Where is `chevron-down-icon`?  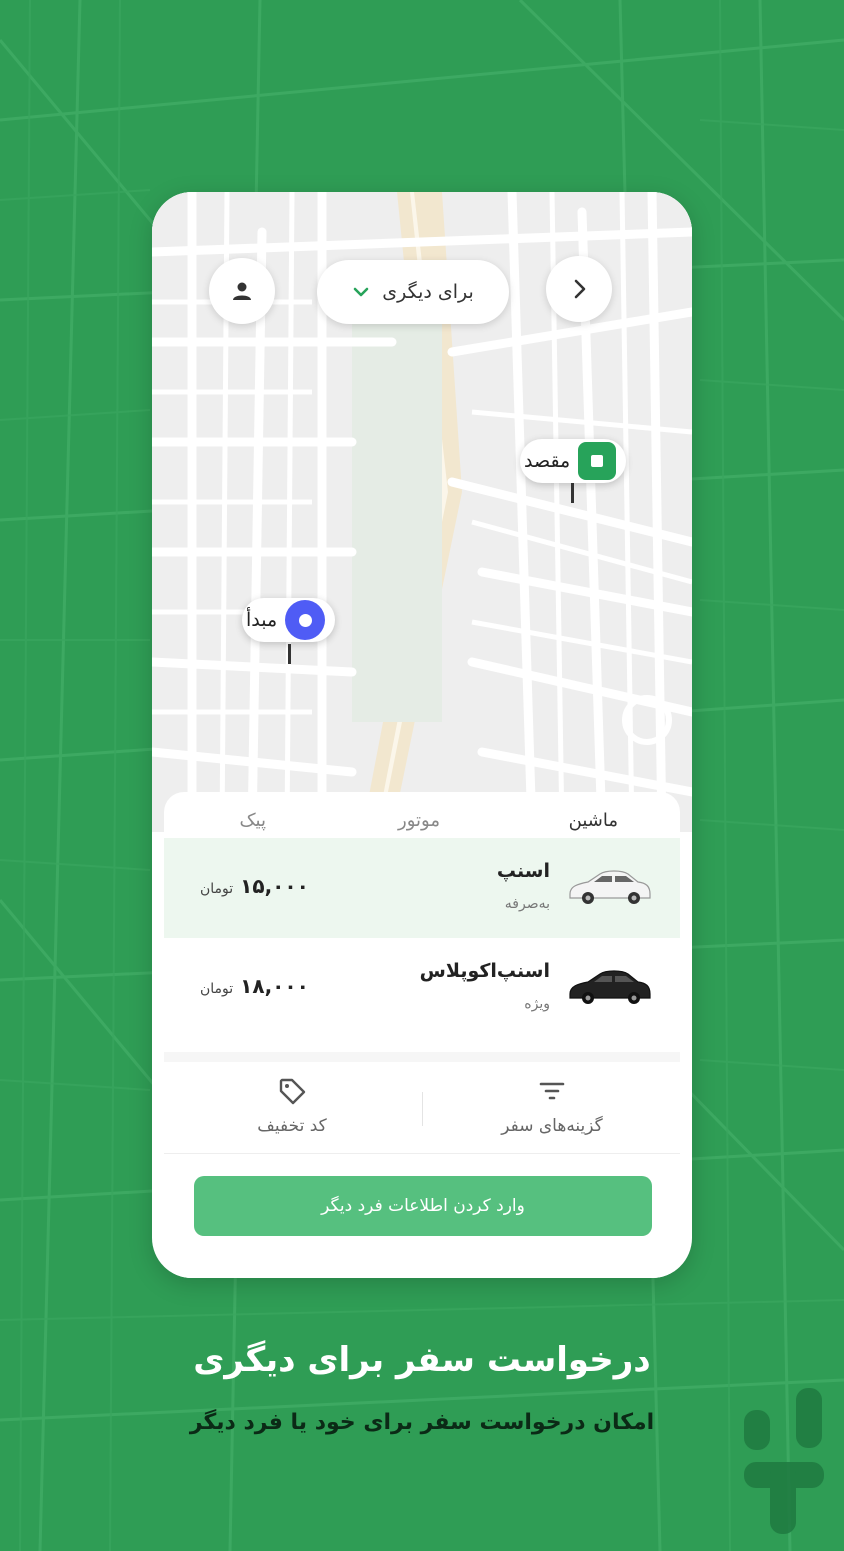 chevron-down-icon is located at coordinates (361, 292).